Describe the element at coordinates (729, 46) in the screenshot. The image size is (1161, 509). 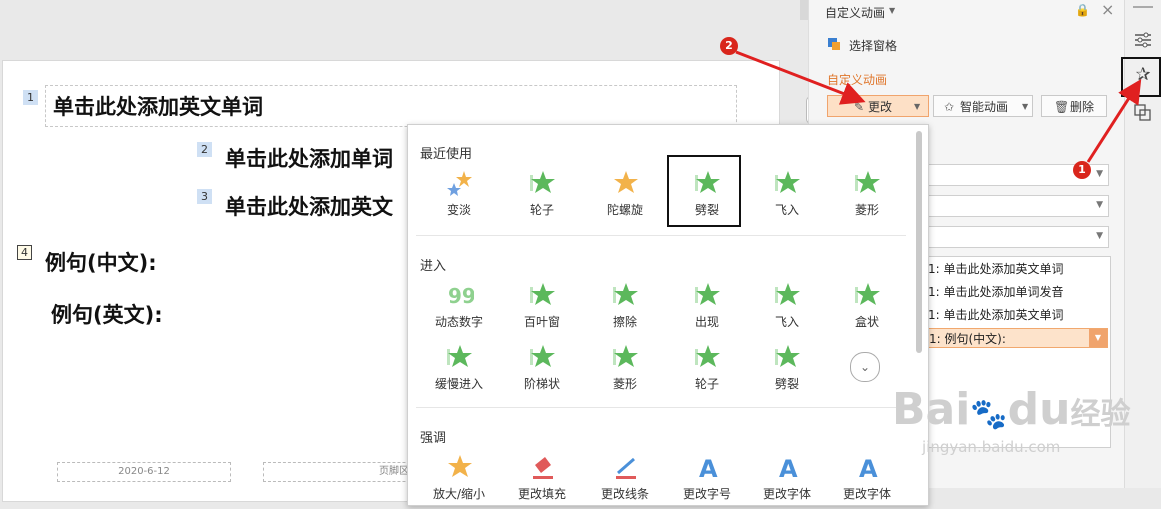
I see `annotation-badge-2: 2` at that location.